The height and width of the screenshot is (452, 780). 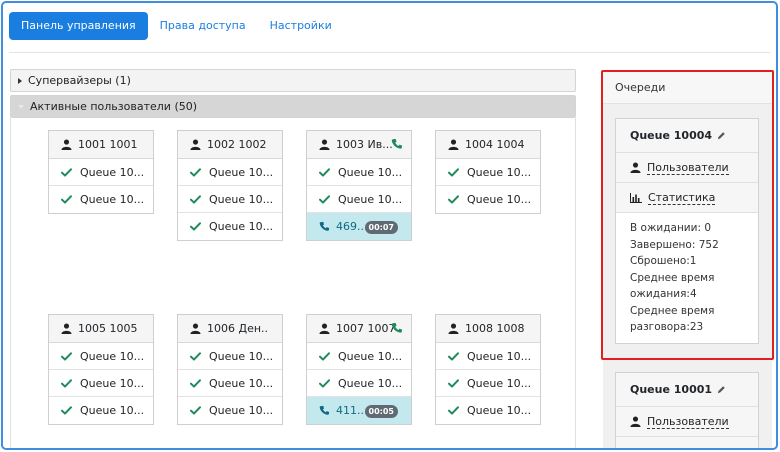 What do you see at coordinates (663, 261) in the screenshot?
I see `stat-dropped: Сброшено:1` at bounding box center [663, 261].